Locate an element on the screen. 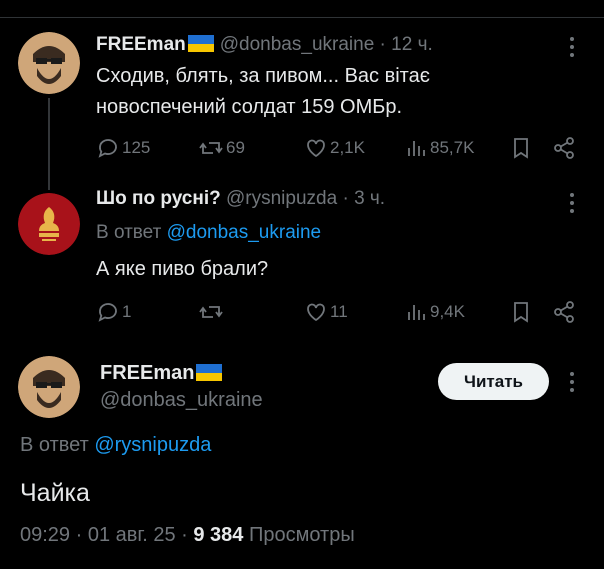  tweet-actions: 1 11 9,4K is located at coordinates (341, 312).